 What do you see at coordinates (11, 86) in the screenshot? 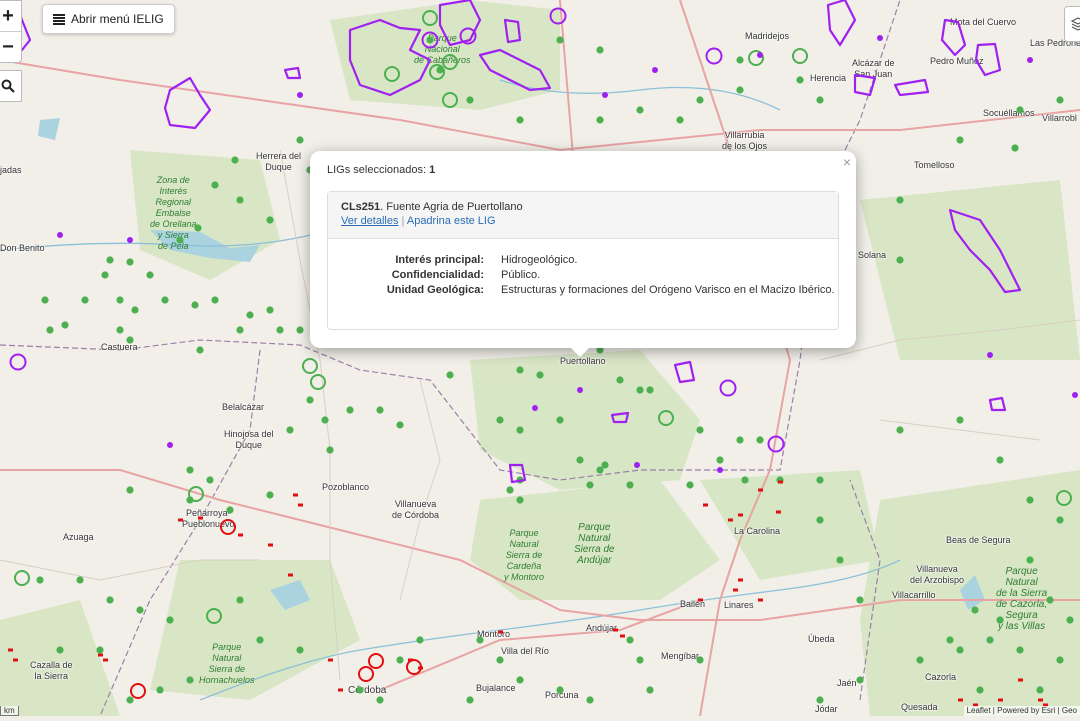
I see `search-button` at bounding box center [11, 86].